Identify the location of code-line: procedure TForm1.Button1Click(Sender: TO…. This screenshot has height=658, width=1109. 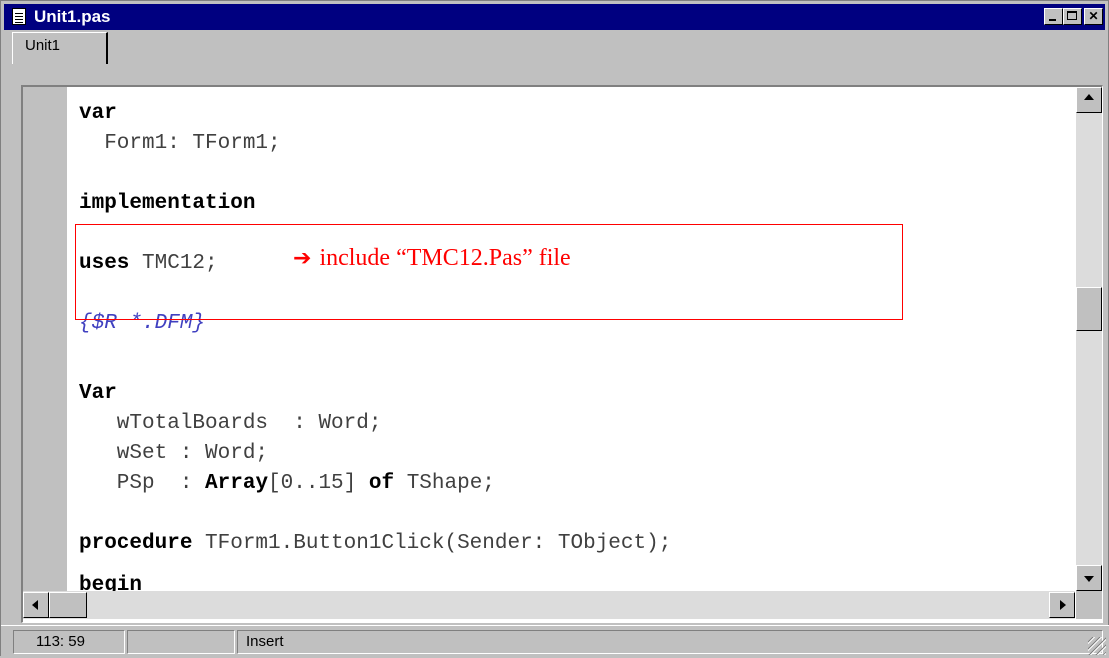
(375, 544).